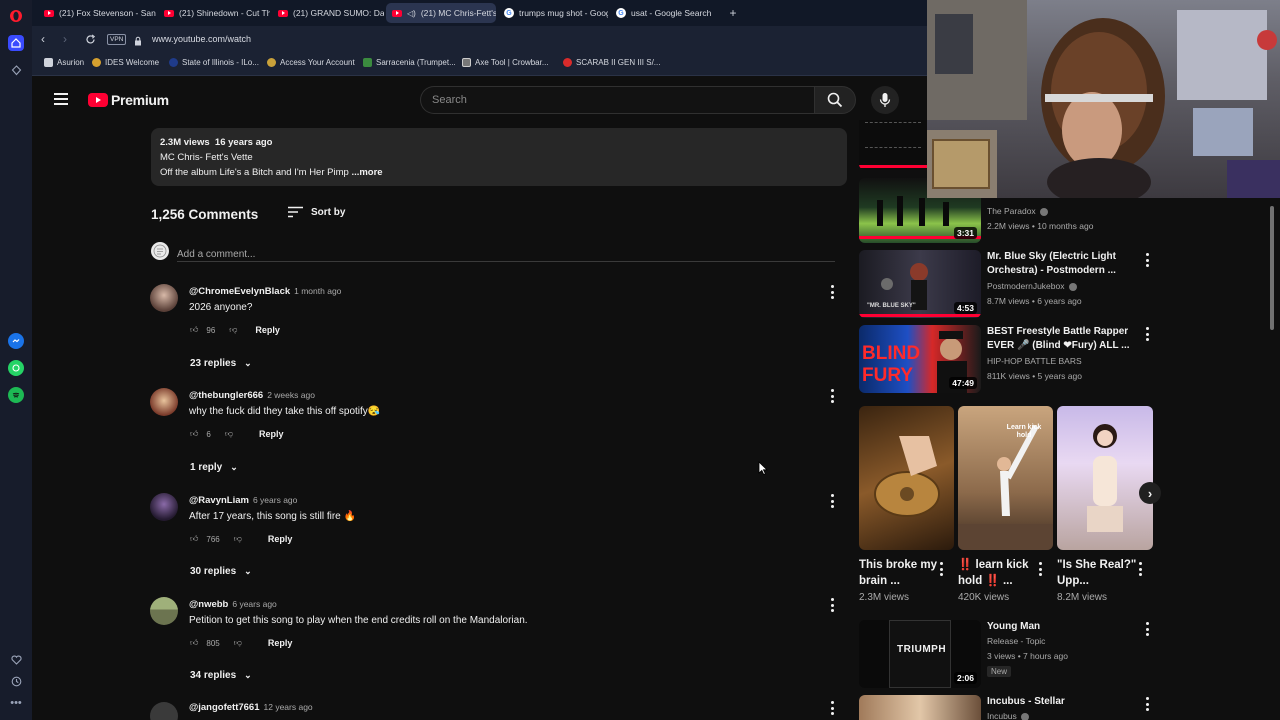 The image size is (1280, 720). What do you see at coordinates (1062, 702) in the screenshot?
I see `related-title: Incubus - Stellar` at bounding box center [1062, 702].